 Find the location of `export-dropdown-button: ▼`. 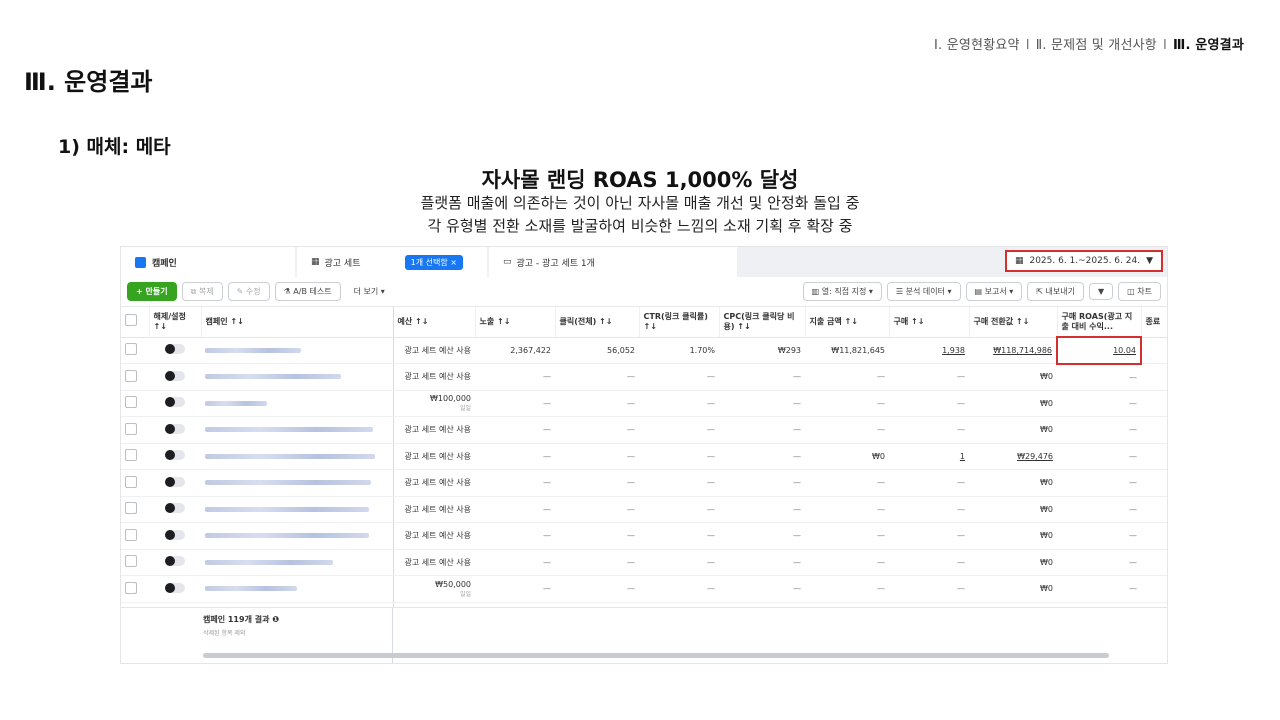

export-dropdown-button: ▼ is located at coordinates (1101, 291).